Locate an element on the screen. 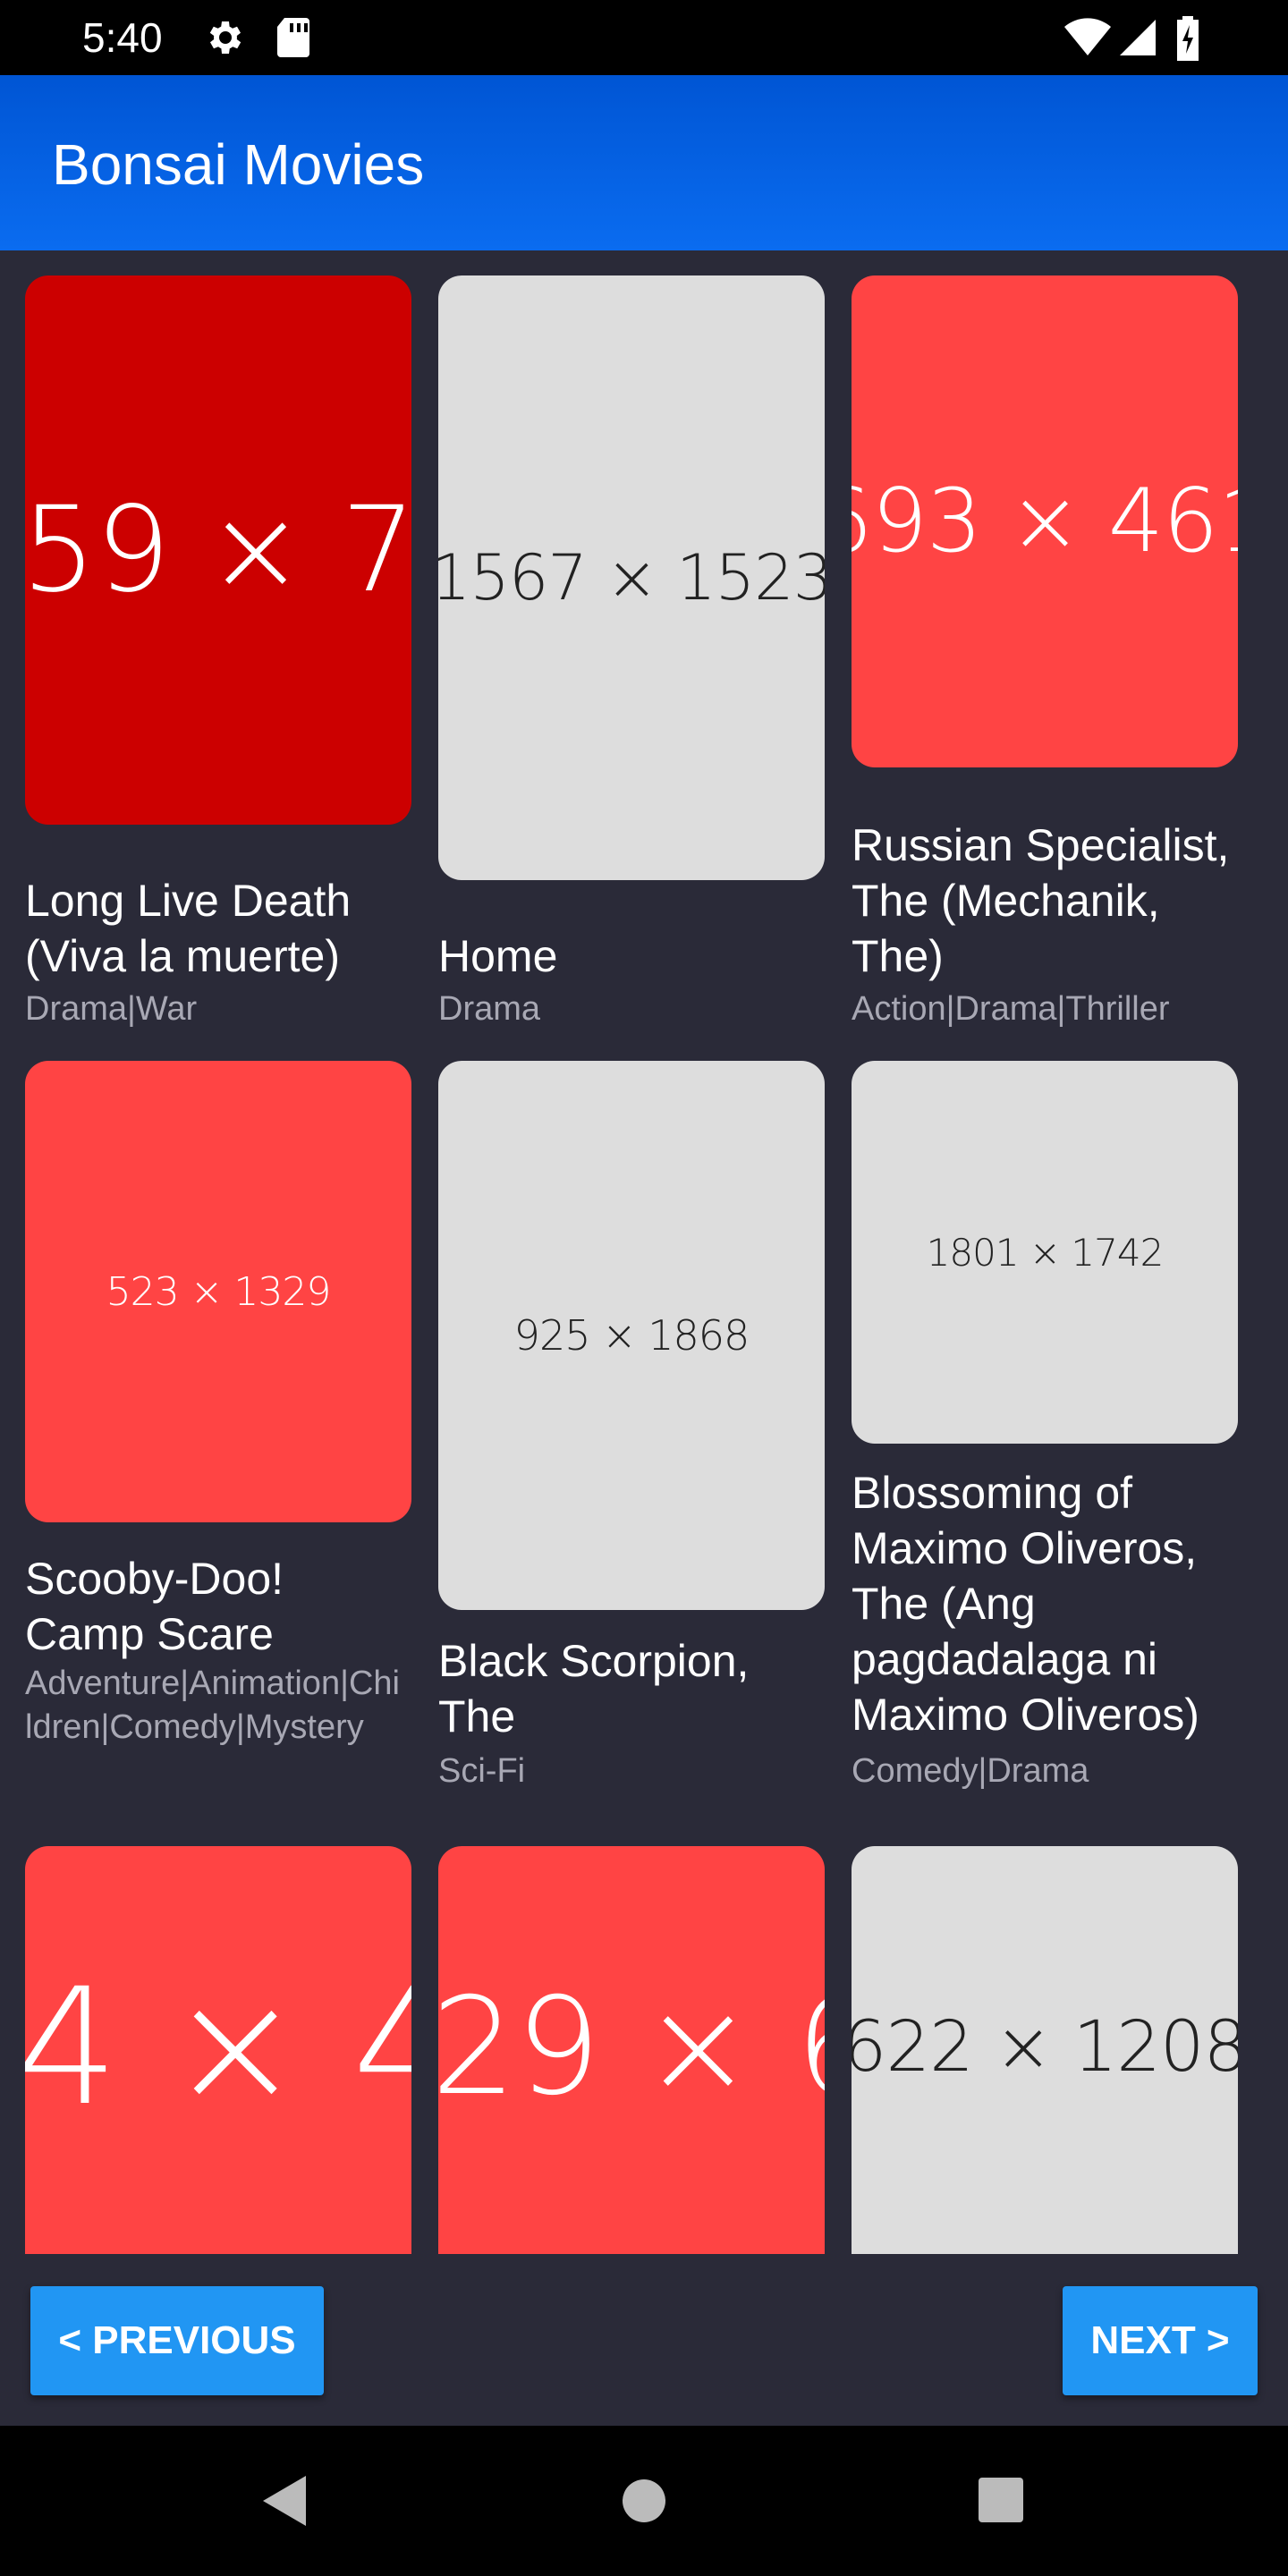 This screenshot has height=2576, width=1288. app-bar: Bonsai Movies is located at coordinates (644, 162).